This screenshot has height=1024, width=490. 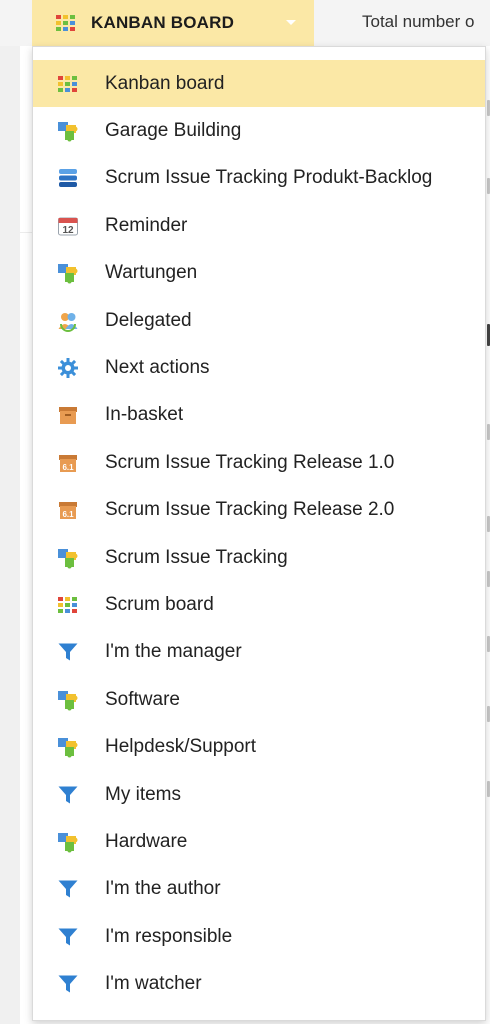 I want to click on top-bar: KANBAN BOARD Total number o, so click(x=245, y=23).